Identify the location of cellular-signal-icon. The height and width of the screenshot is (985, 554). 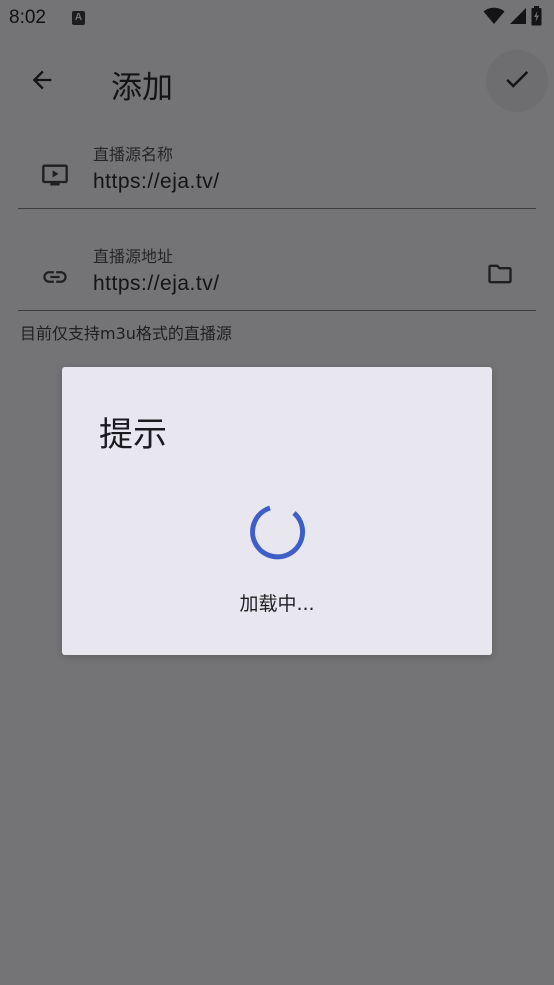
(518, 18).